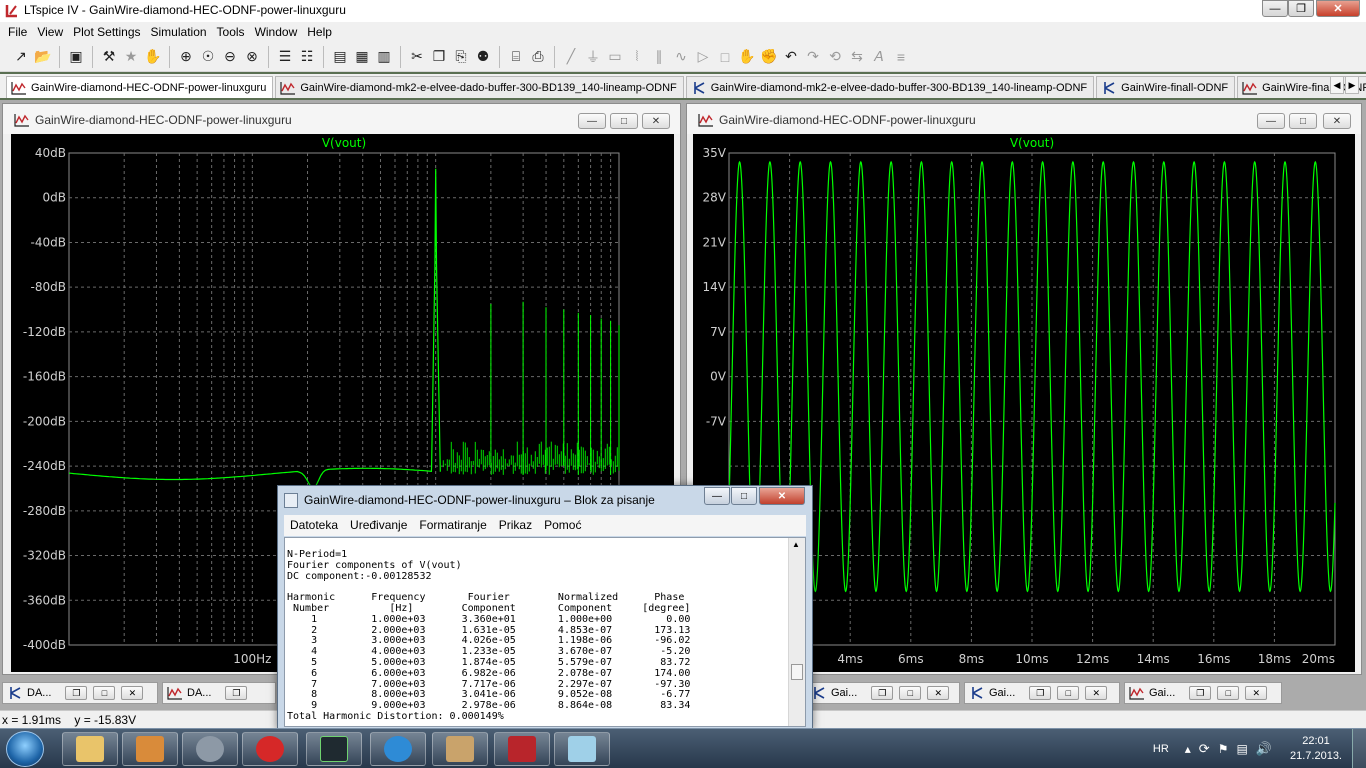  What do you see at coordinates (25, 749) in the screenshot?
I see `start-button` at bounding box center [25, 749].